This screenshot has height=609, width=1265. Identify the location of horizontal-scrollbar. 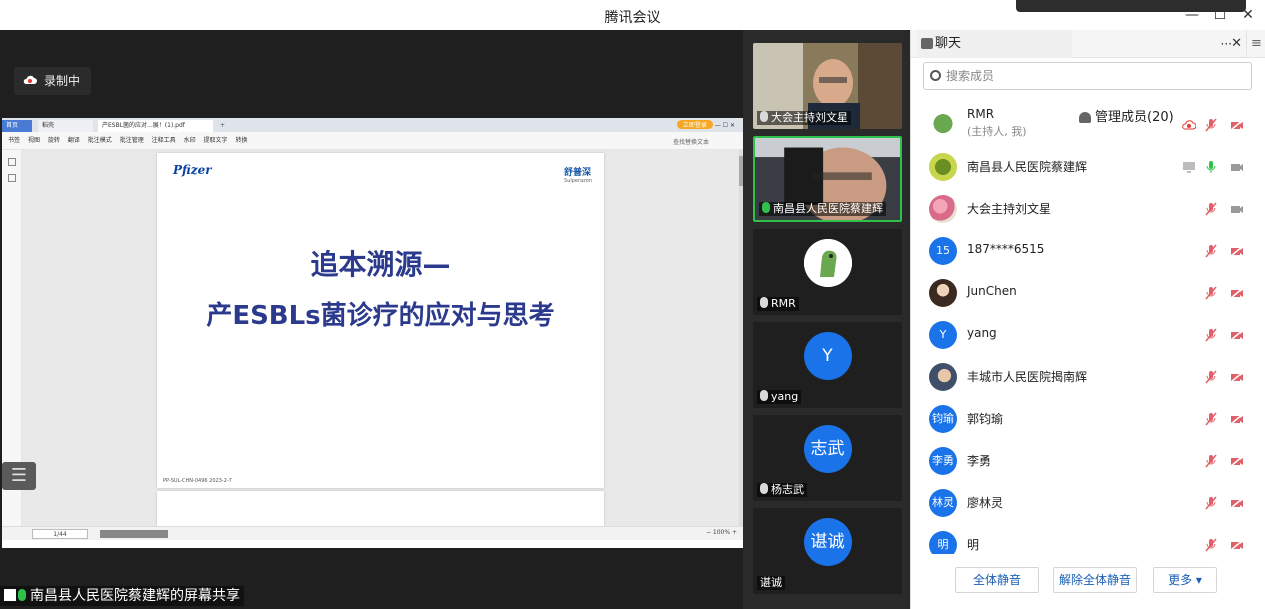
(134, 534).